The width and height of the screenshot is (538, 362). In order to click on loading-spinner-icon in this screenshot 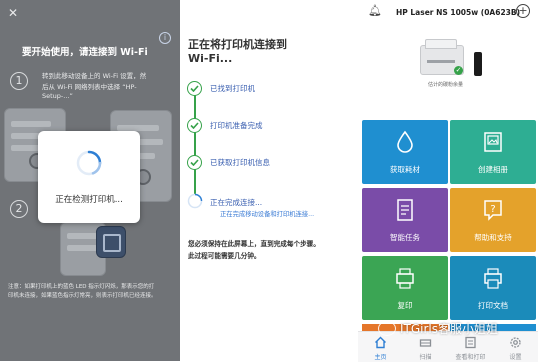, I will do `click(89, 163)`.